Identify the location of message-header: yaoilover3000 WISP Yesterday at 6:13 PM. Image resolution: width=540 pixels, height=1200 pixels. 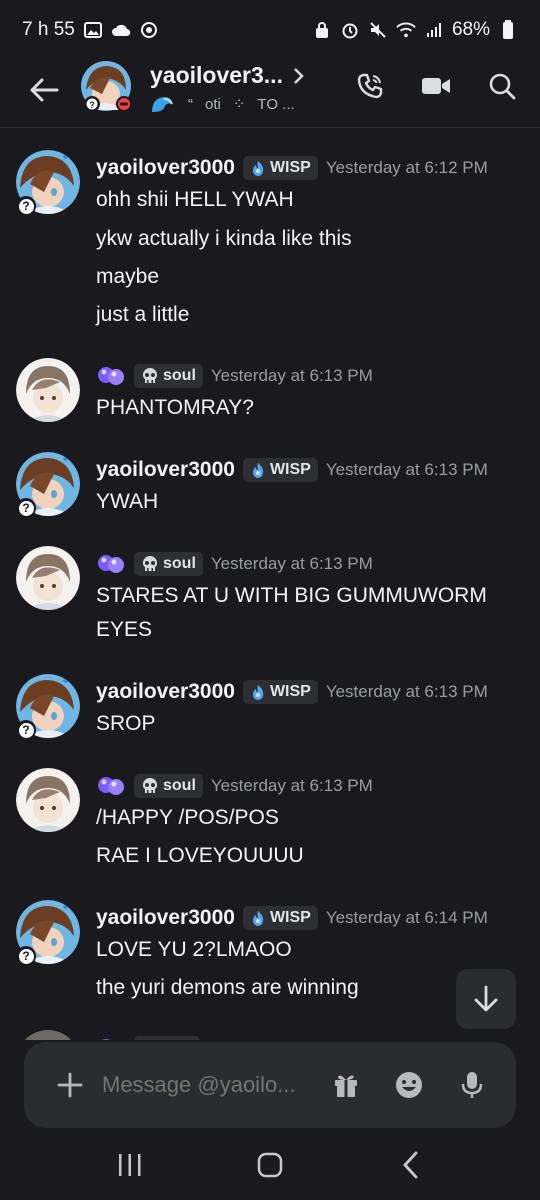
(292, 470).